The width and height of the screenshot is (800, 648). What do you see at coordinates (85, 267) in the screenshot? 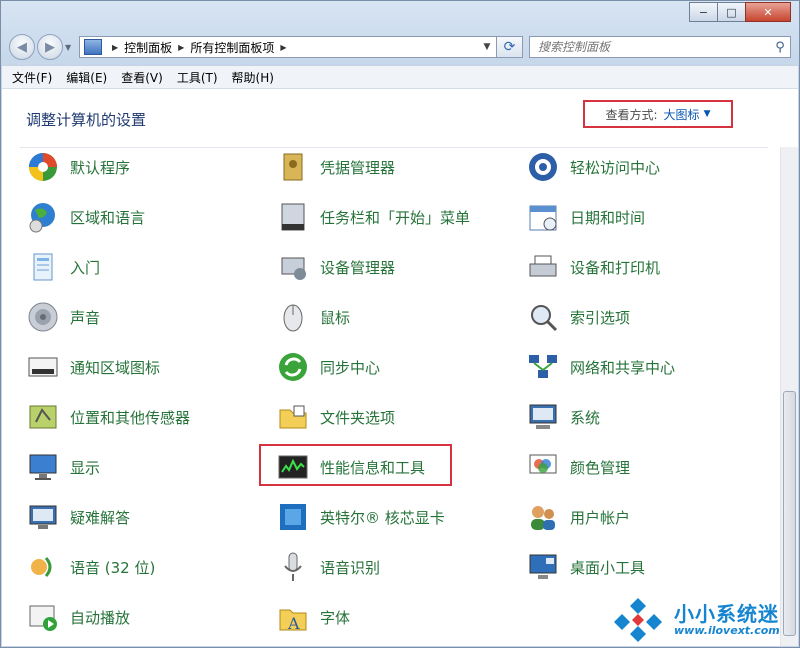
I see `control-panel-item-label: 入门` at bounding box center [85, 267].